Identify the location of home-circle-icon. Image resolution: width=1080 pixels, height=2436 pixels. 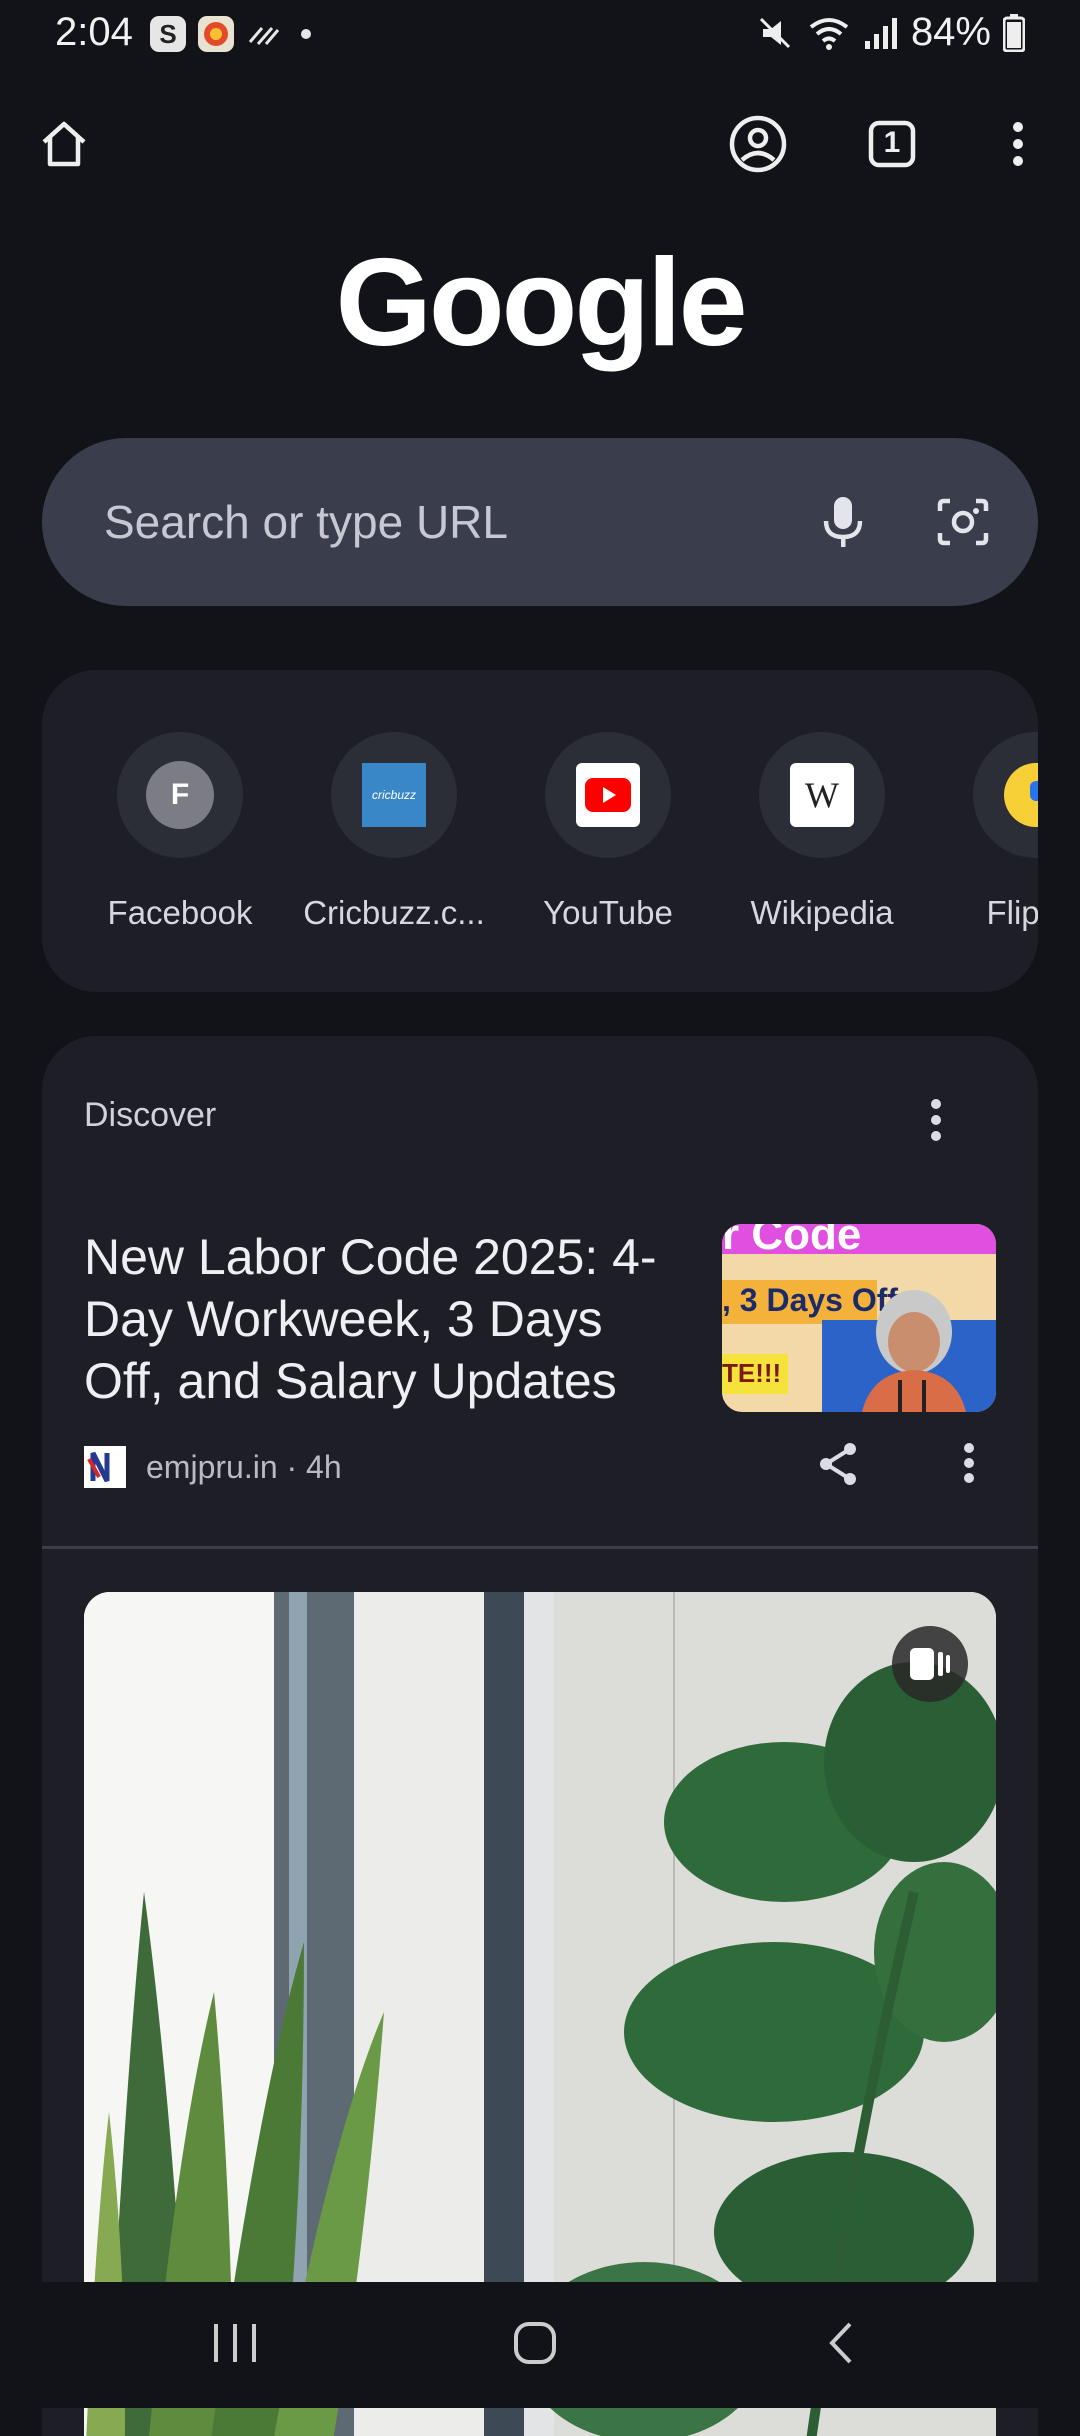
(536, 2344).